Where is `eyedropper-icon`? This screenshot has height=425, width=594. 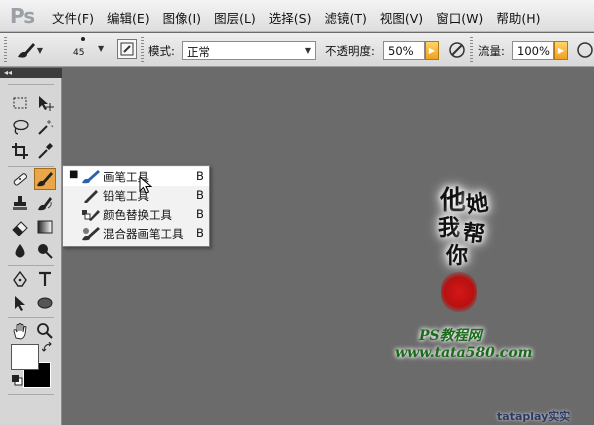 eyedropper-icon is located at coordinates (45, 151).